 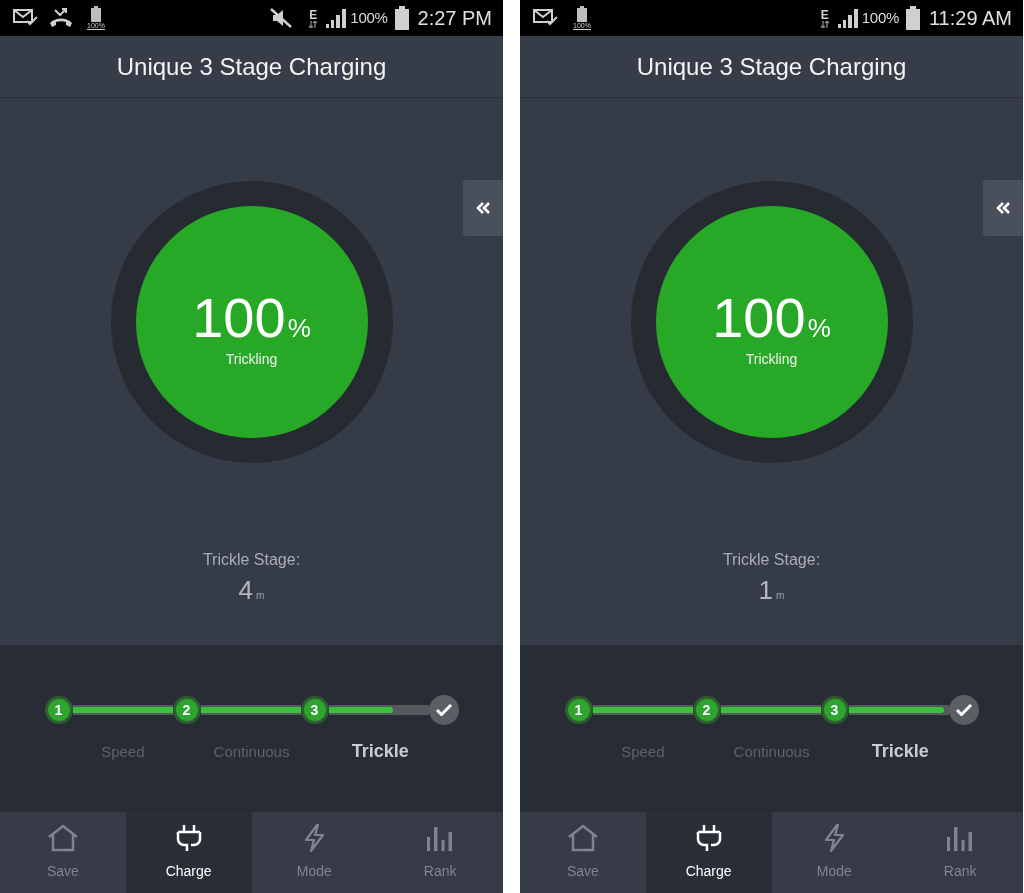 What do you see at coordinates (454, 18) in the screenshot?
I see `clock-time: 2:27 PM` at bounding box center [454, 18].